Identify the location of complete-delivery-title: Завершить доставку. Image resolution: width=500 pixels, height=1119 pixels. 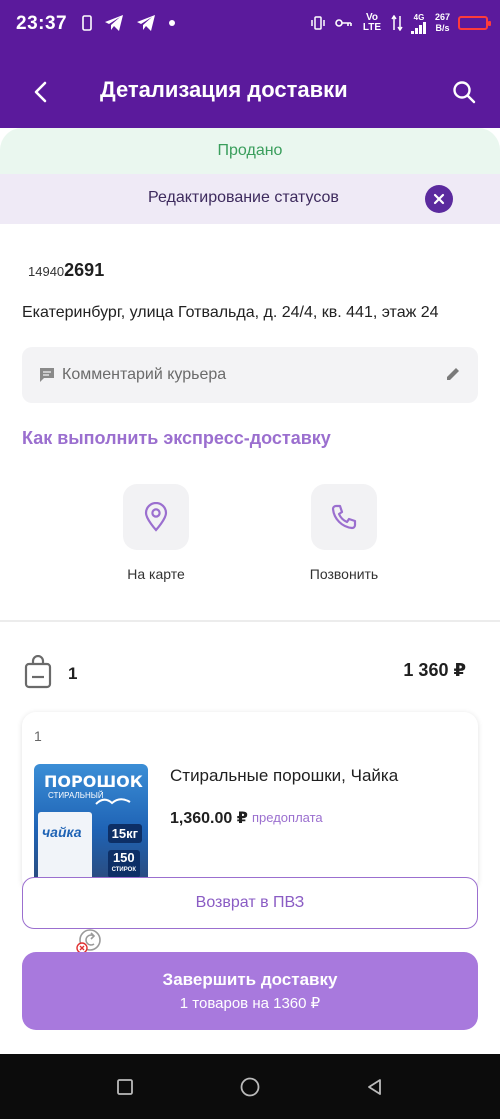
(250, 979).